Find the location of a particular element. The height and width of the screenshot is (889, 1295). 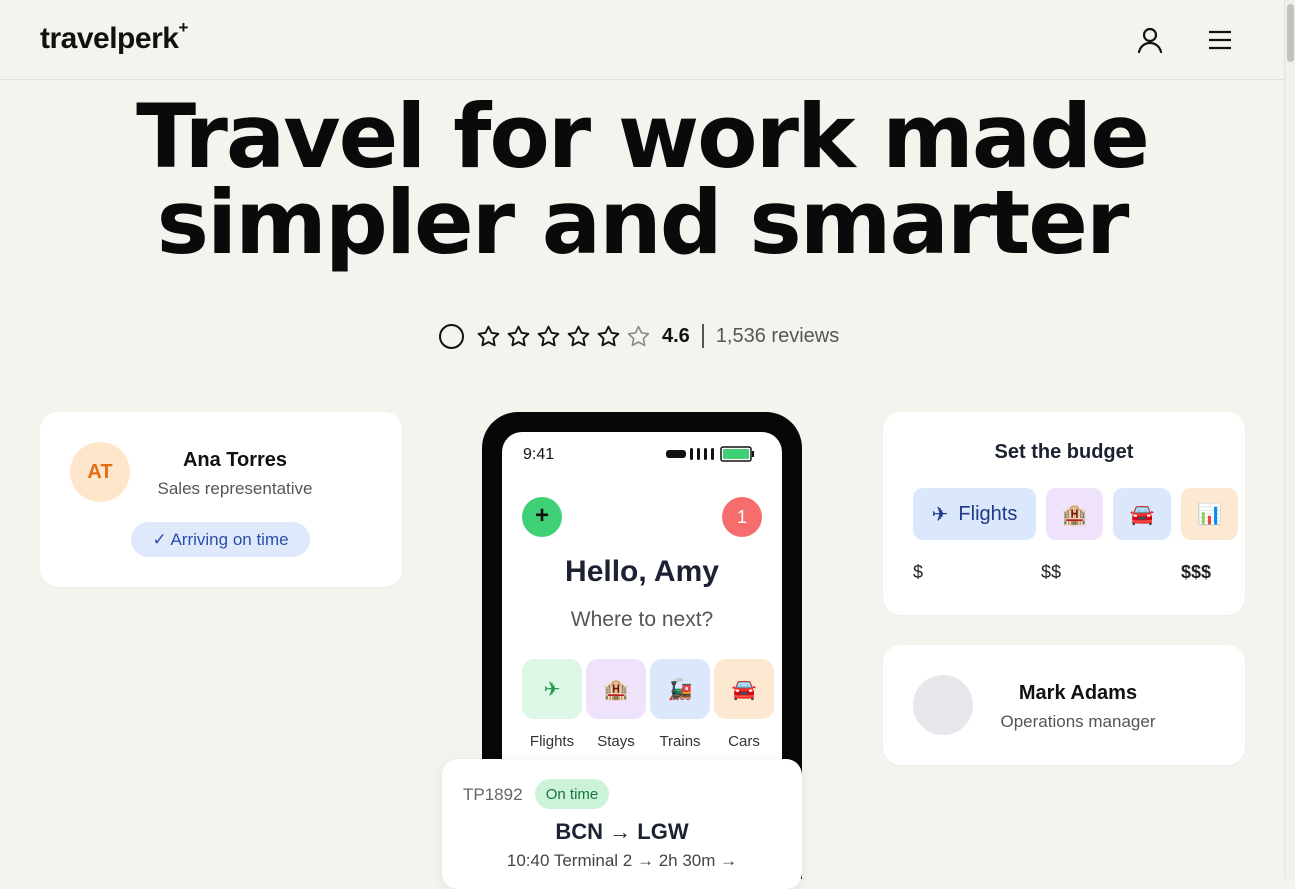

category-cars-button: 🚘 is located at coordinates (744, 689).